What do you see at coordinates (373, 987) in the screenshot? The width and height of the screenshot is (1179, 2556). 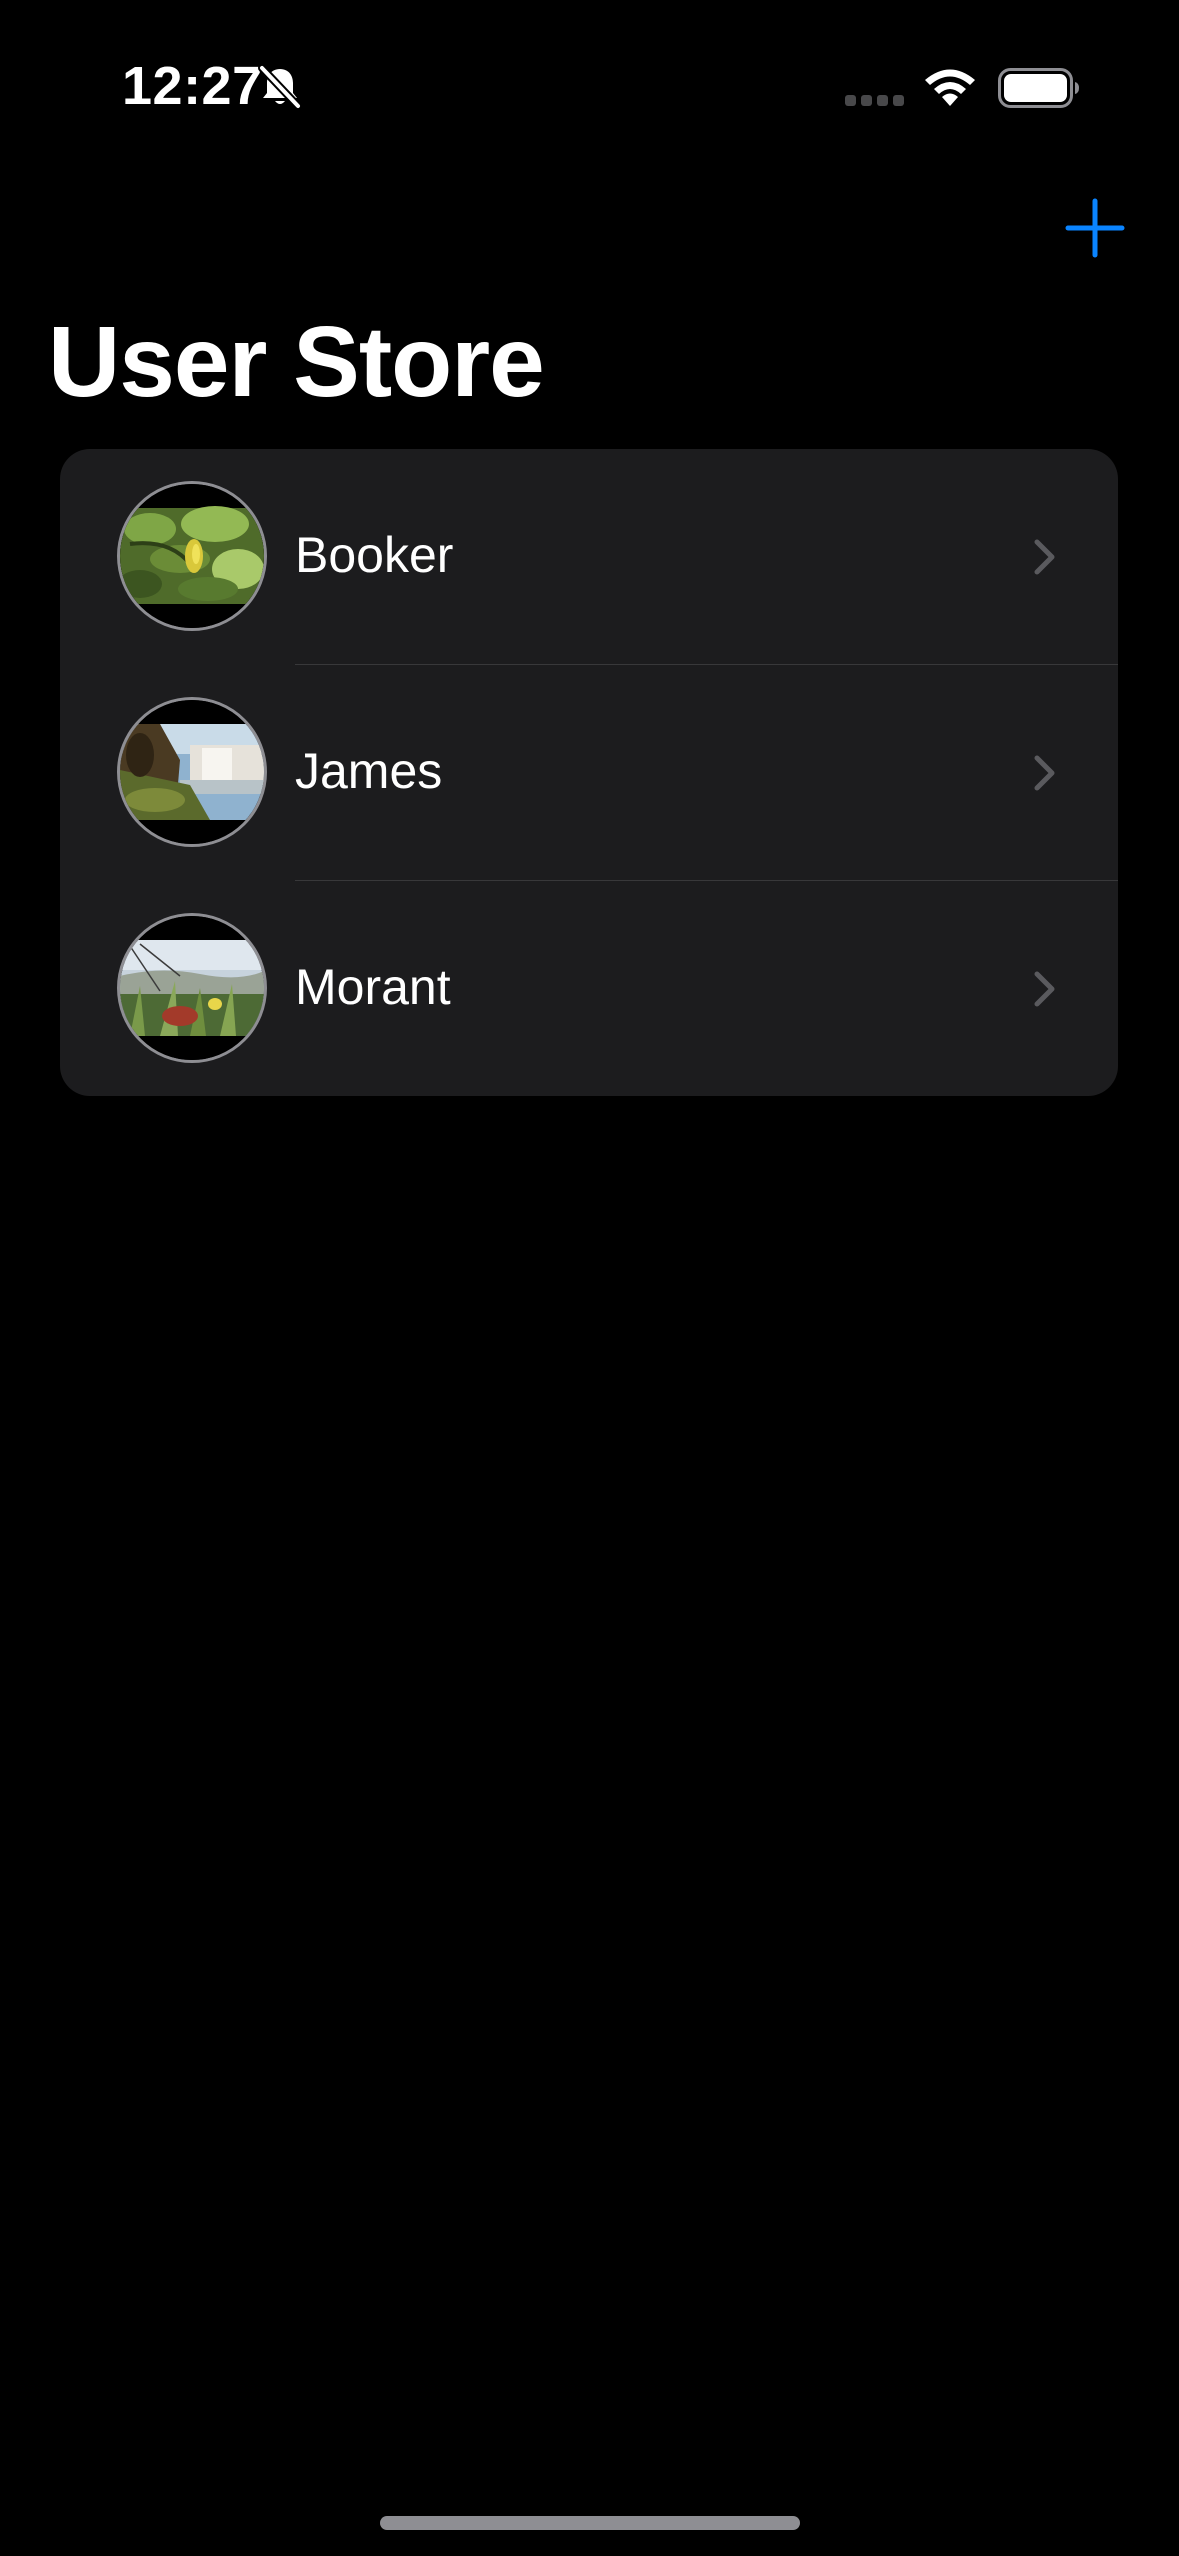 I see `user-name: Morant` at bounding box center [373, 987].